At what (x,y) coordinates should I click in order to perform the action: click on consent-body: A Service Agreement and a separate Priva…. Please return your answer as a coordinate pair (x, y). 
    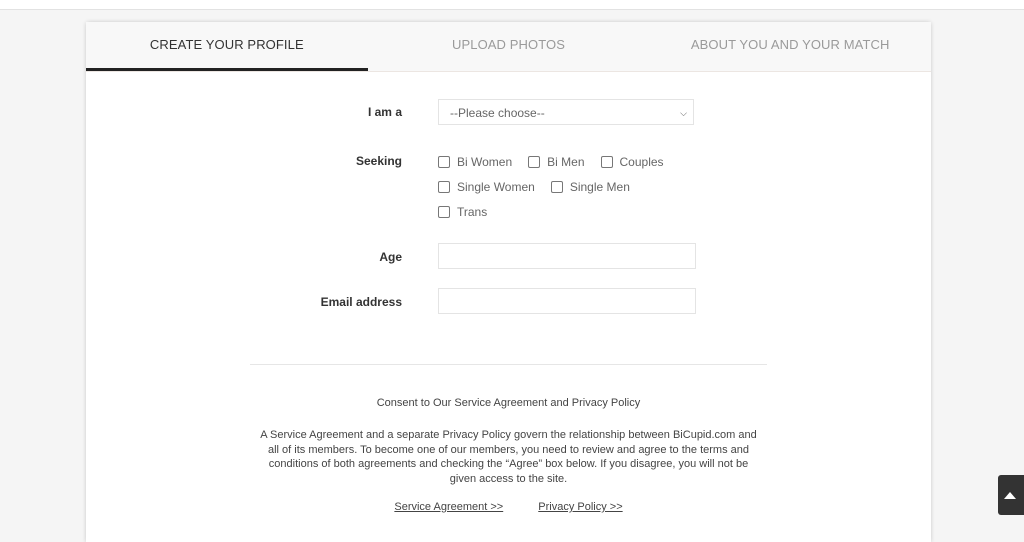
    Looking at the image, I should click on (508, 457).